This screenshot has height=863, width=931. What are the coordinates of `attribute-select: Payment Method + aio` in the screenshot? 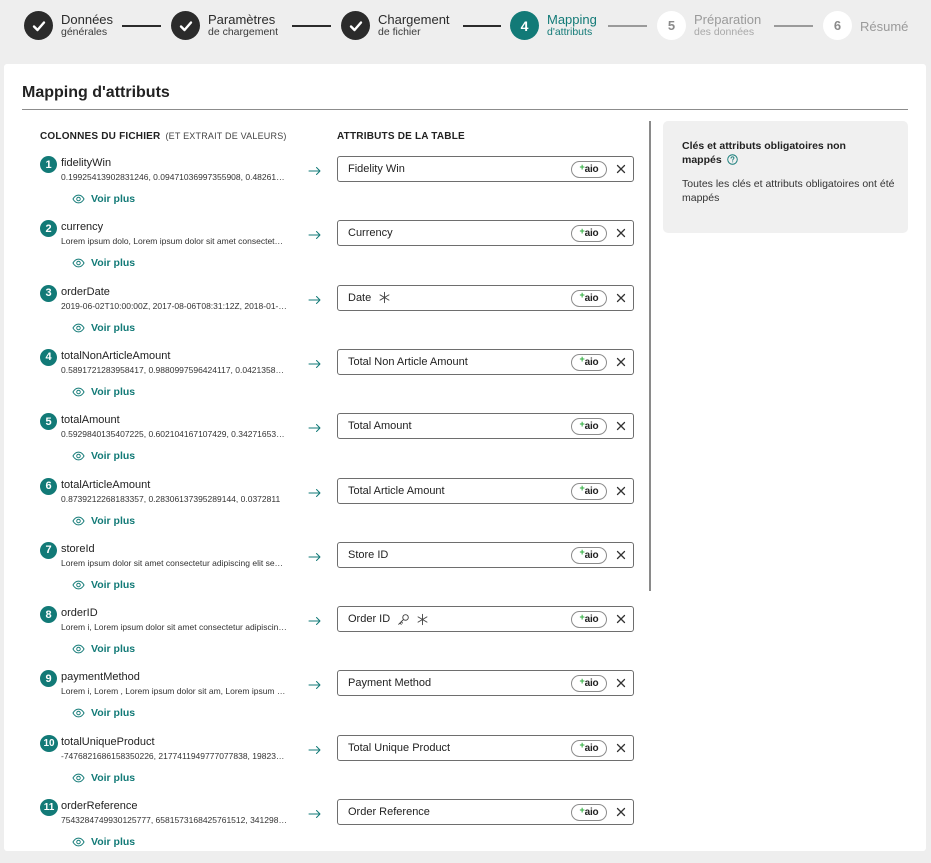 It's located at (485, 683).